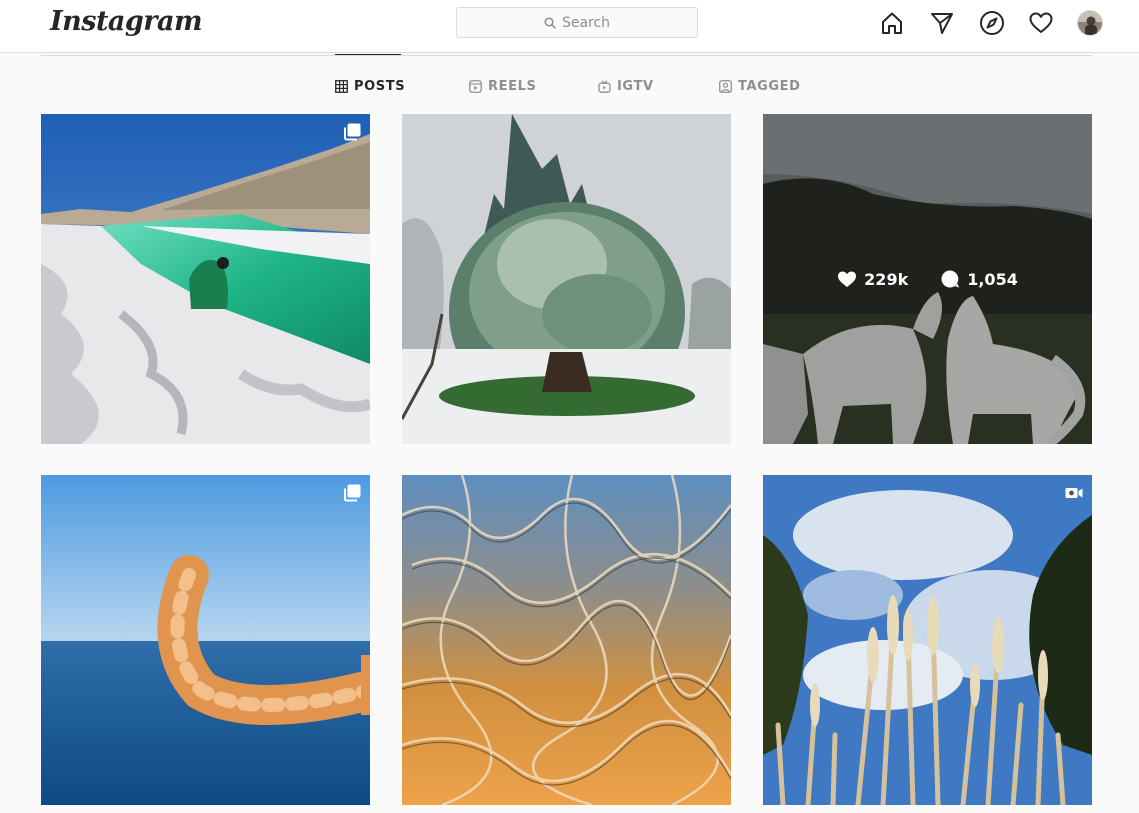  I want to click on tab-igtv: IGTV, so click(626, 86).